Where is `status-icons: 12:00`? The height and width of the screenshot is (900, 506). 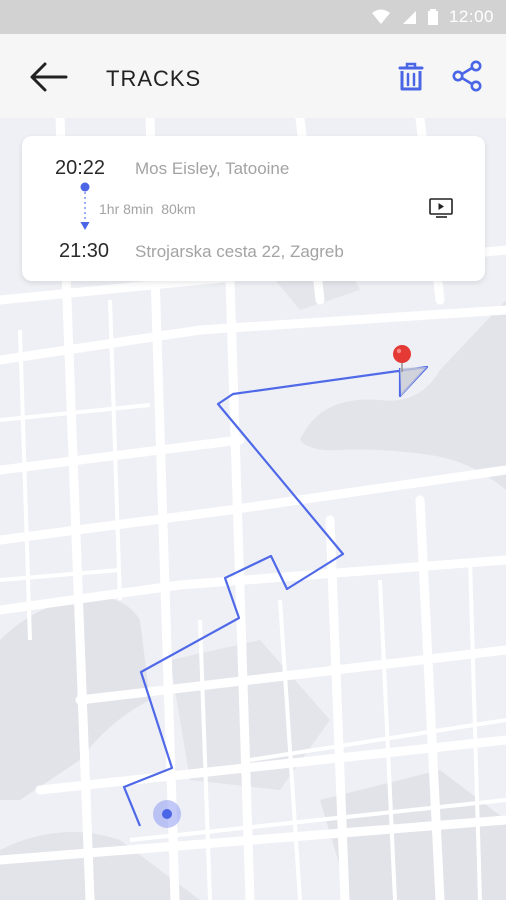 status-icons: 12:00 is located at coordinates (432, 17).